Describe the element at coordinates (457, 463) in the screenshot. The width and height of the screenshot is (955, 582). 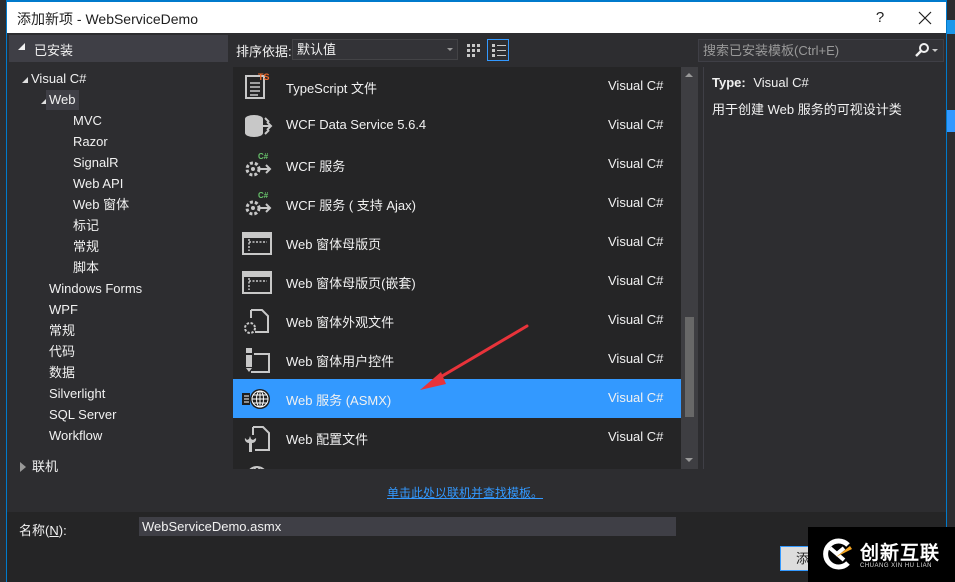
I see `template-item-partial` at that location.